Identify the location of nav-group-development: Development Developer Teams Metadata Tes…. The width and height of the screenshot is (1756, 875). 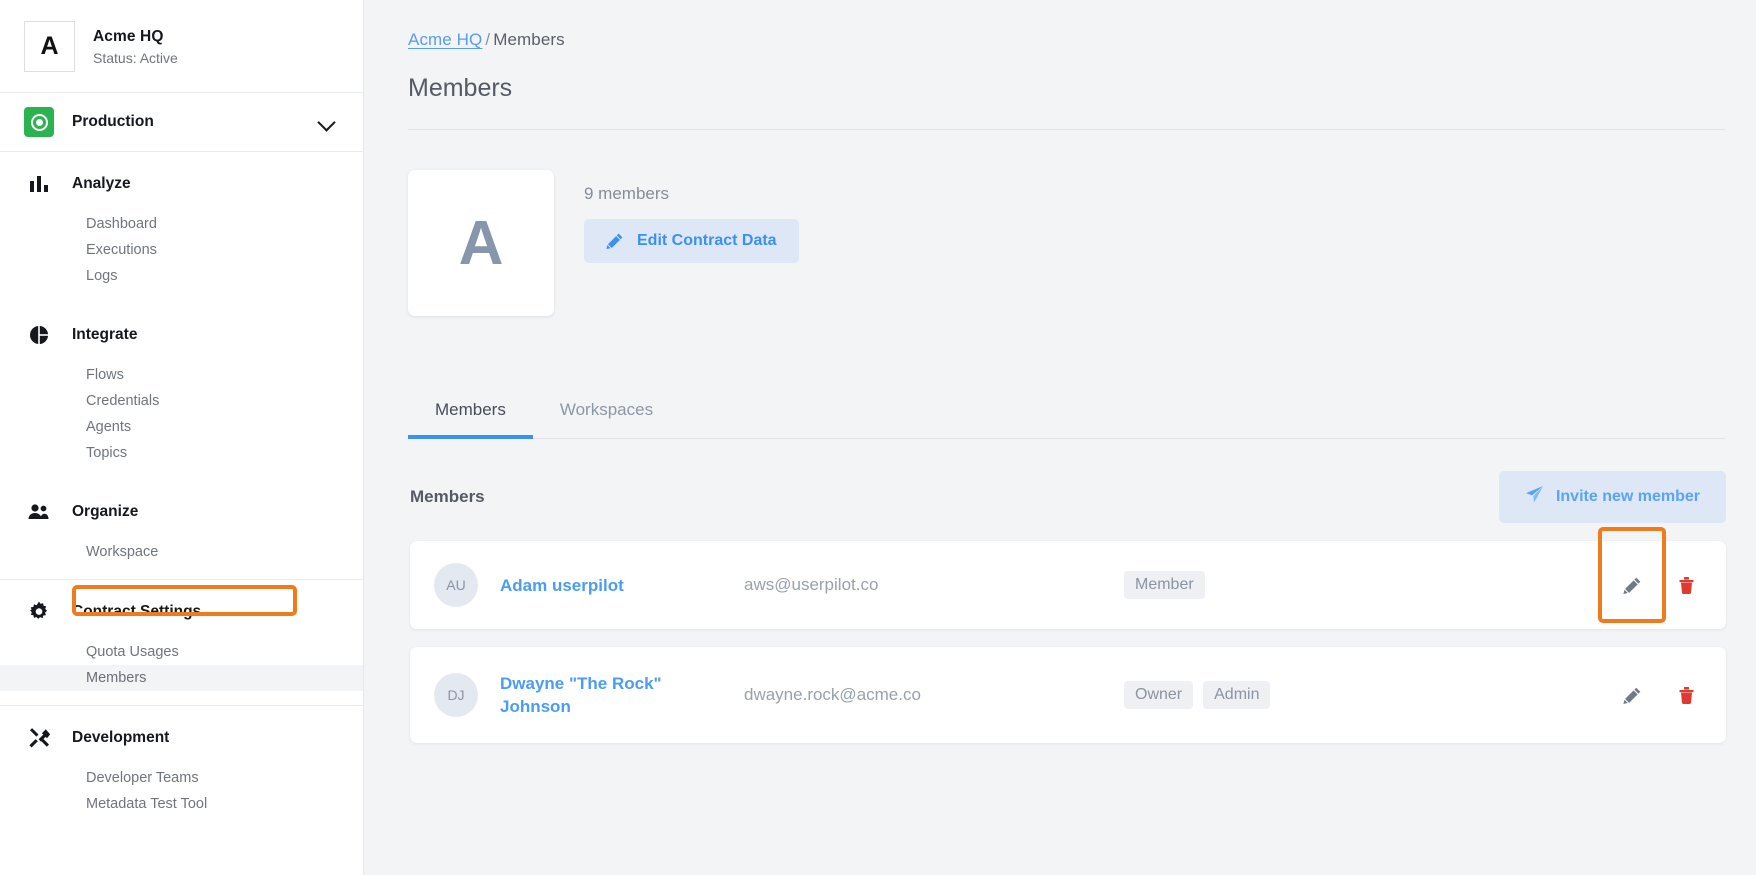
(181, 768).